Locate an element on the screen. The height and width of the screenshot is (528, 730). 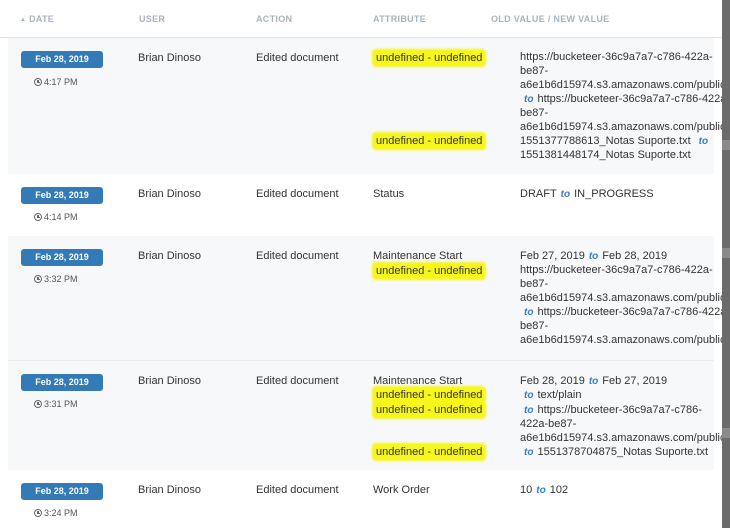
timestamp: 3:24 PM is located at coordinates (56, 513).